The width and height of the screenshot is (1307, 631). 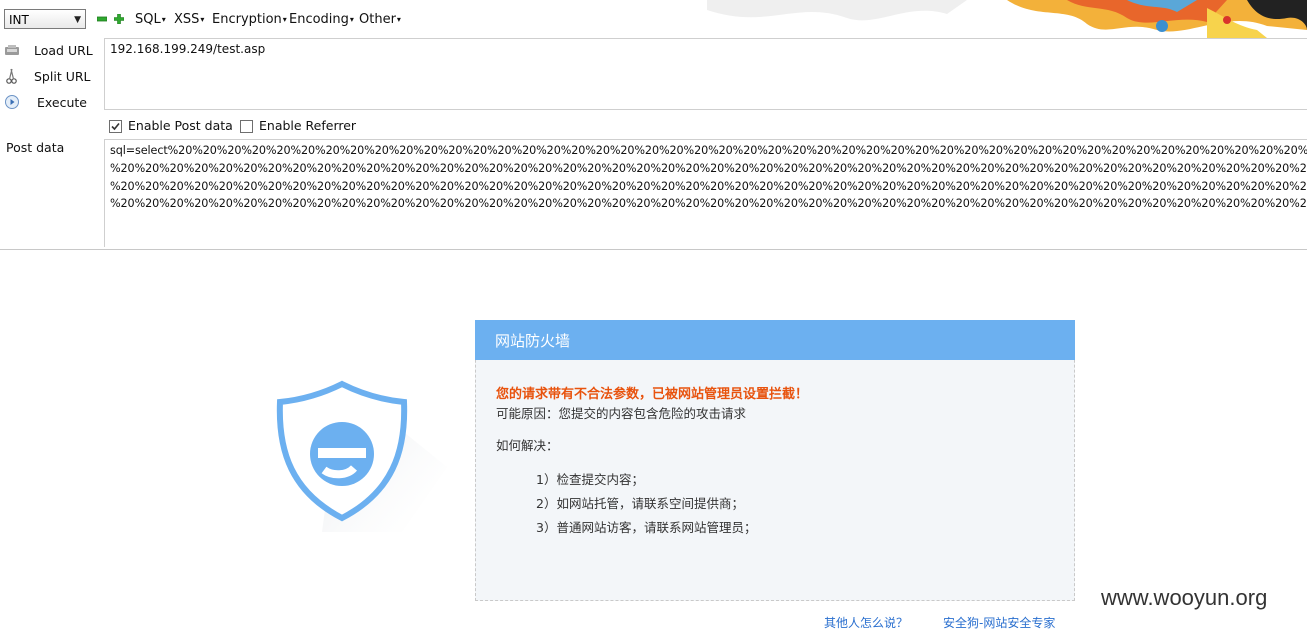 I want to click on menu-encoding-label: Encoding, so click(x=319, y=19).